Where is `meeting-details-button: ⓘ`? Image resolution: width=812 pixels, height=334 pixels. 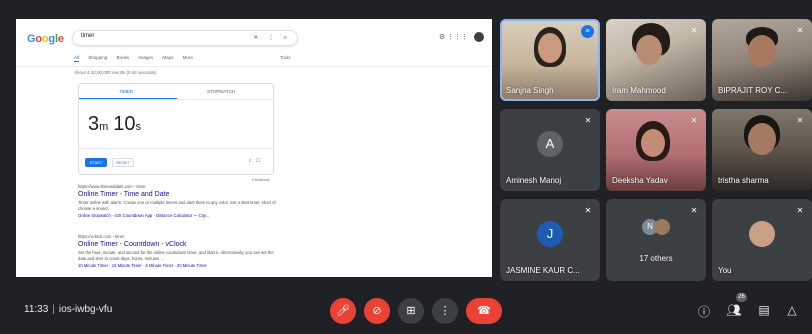 meeting-details-button: ⓘ is located at coordinates (704, 311).